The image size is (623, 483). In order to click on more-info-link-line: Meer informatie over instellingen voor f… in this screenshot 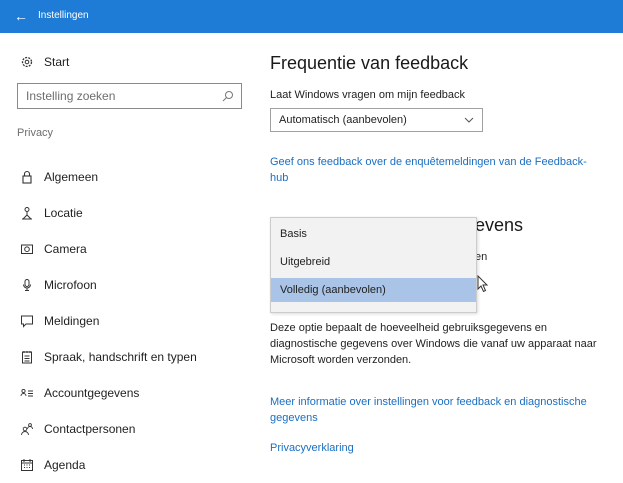, I will do `click(428, 402)`.